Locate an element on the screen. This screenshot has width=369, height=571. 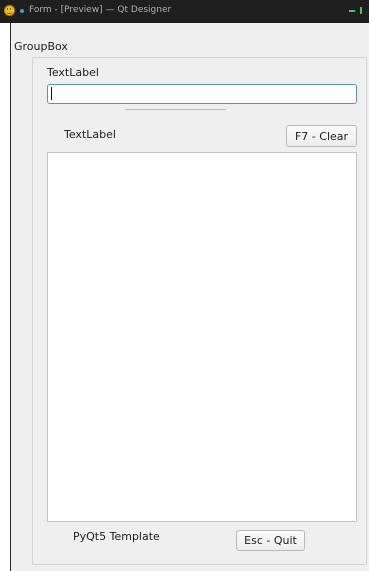
horizontal-separator is located at coordinates (175, 109).